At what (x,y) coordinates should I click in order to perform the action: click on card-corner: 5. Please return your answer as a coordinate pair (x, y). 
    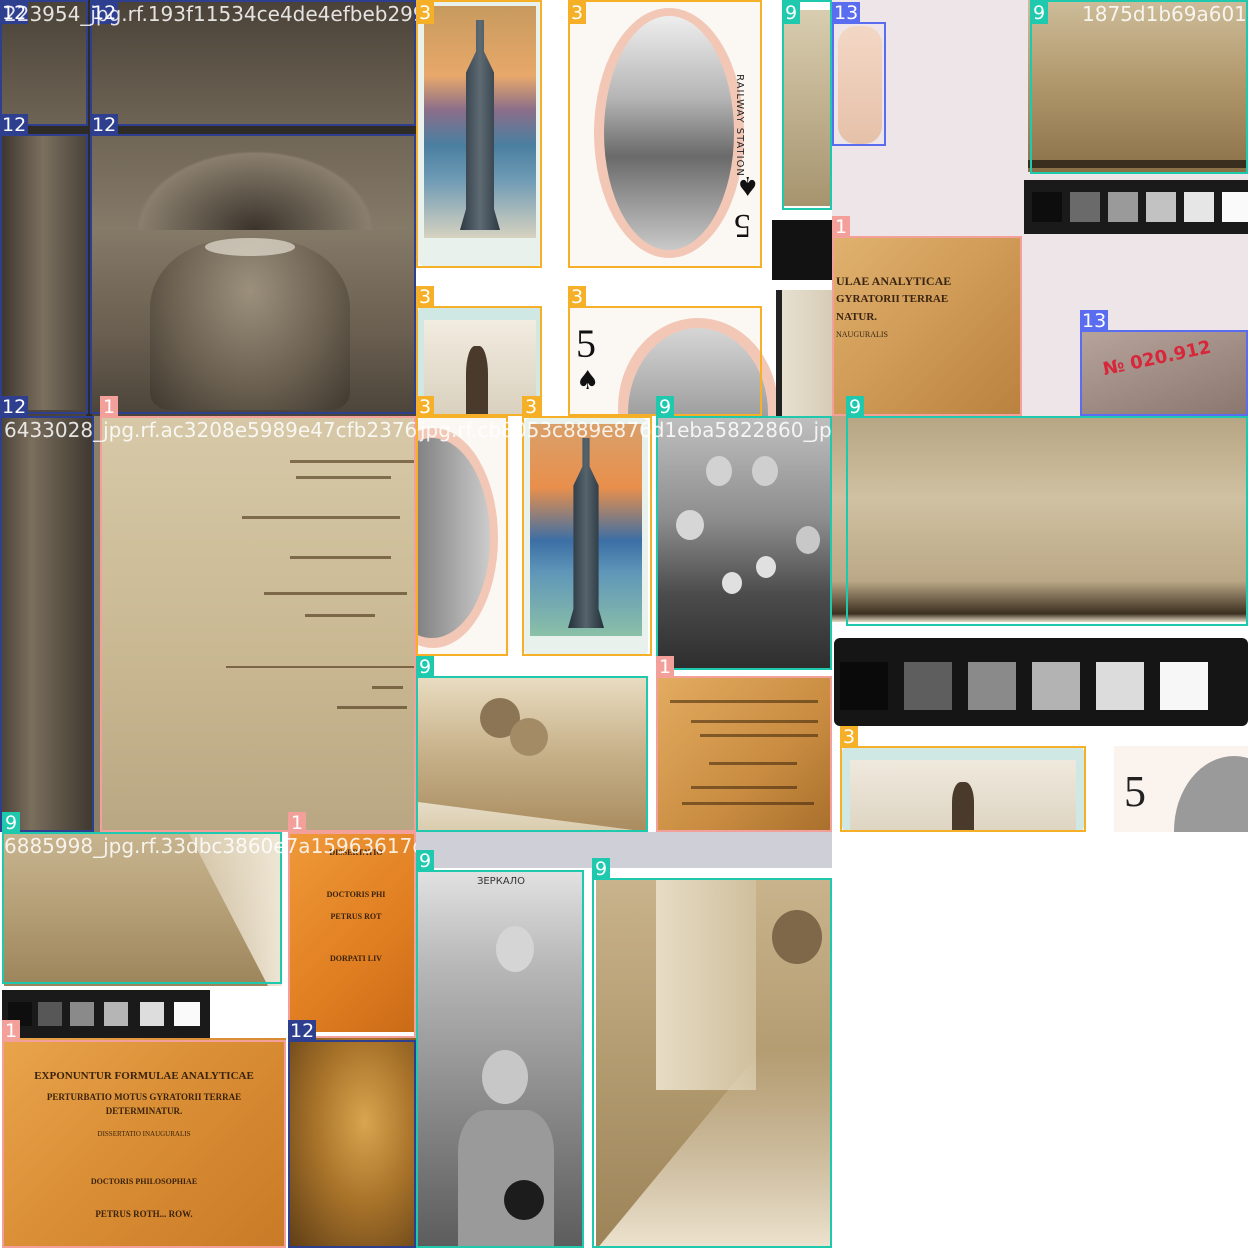
    Looking at the image, I should click on (1181, 789).